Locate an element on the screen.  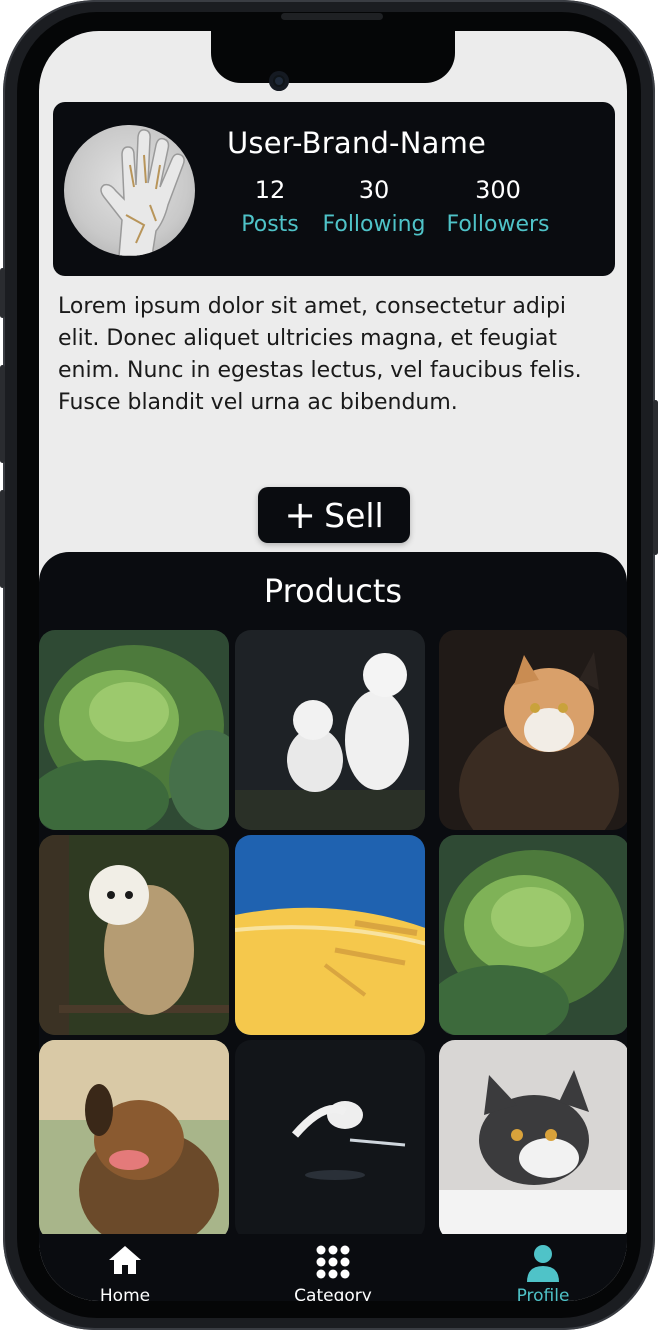
sell-button: + Sell is located at coordinates (334, 515).